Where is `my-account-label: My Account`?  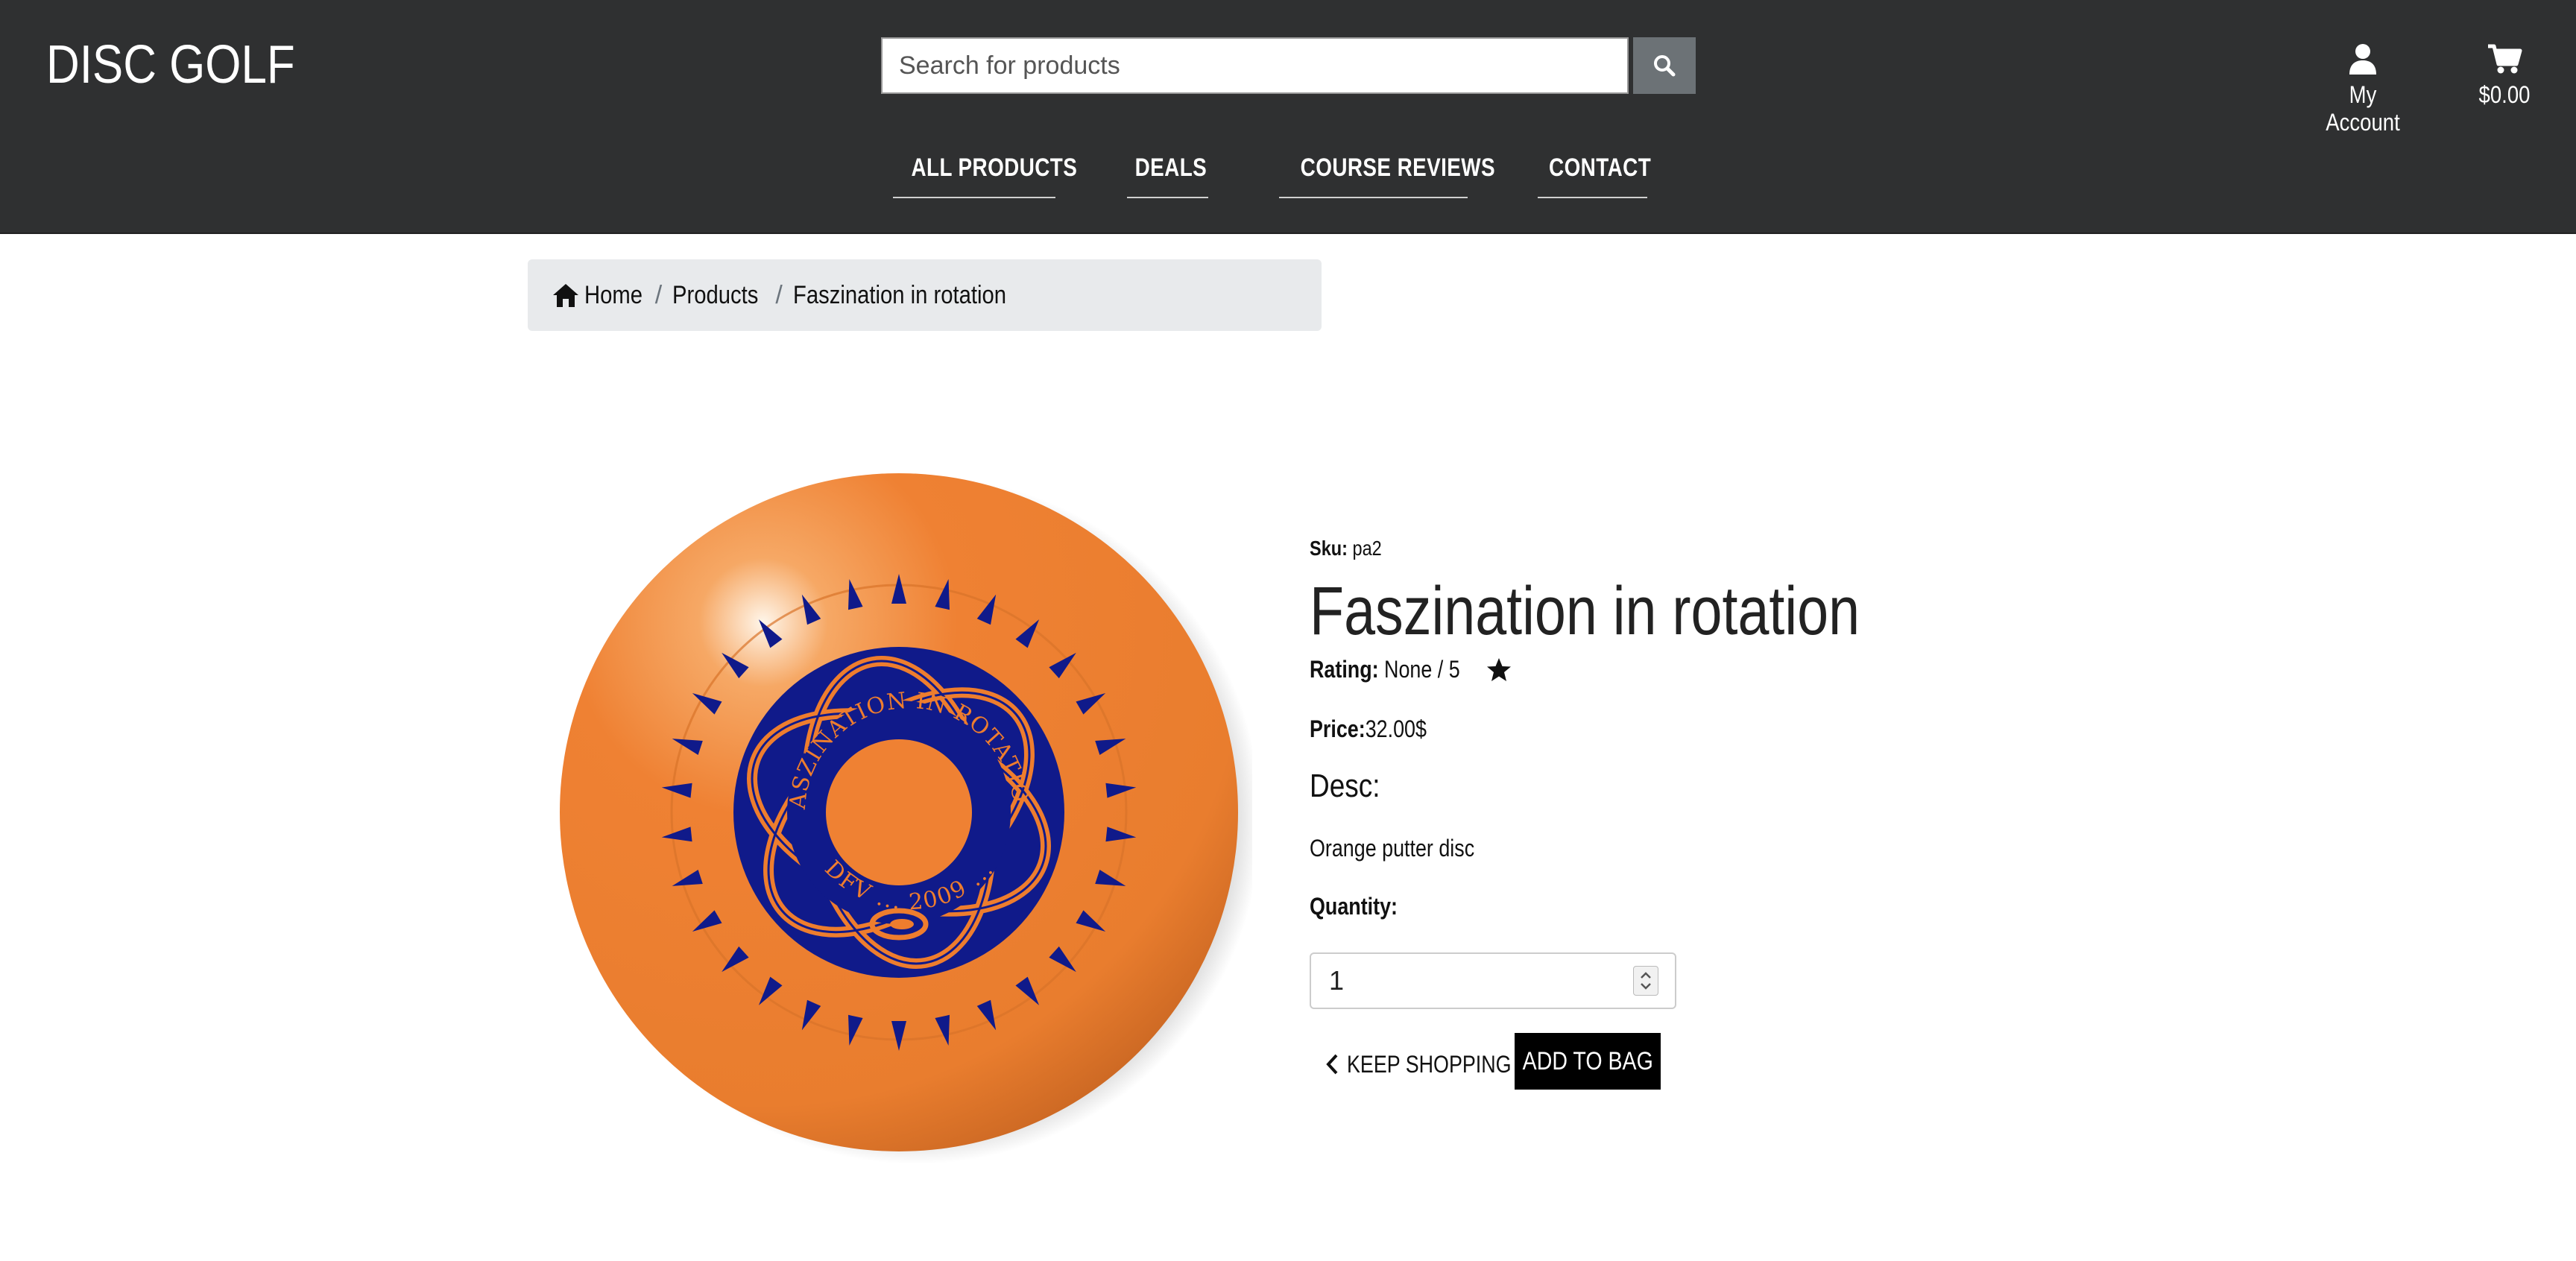 my-account-label: My Account is located at coordinates (2363, 108).